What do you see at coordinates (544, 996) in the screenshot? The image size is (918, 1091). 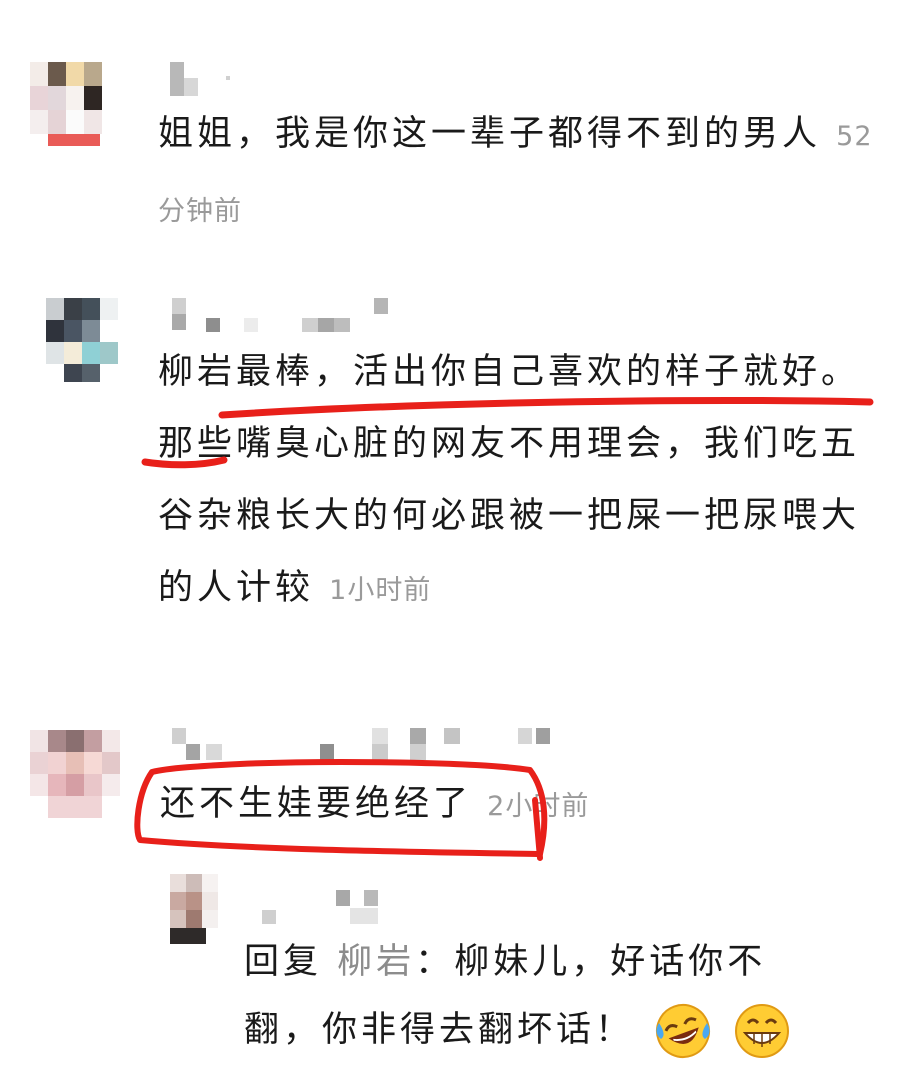 I see `reply-text: 回复 柳岩：柳妹儿，好话你不翻，你非得去翻坏话！` at bounding box center [544, 996].